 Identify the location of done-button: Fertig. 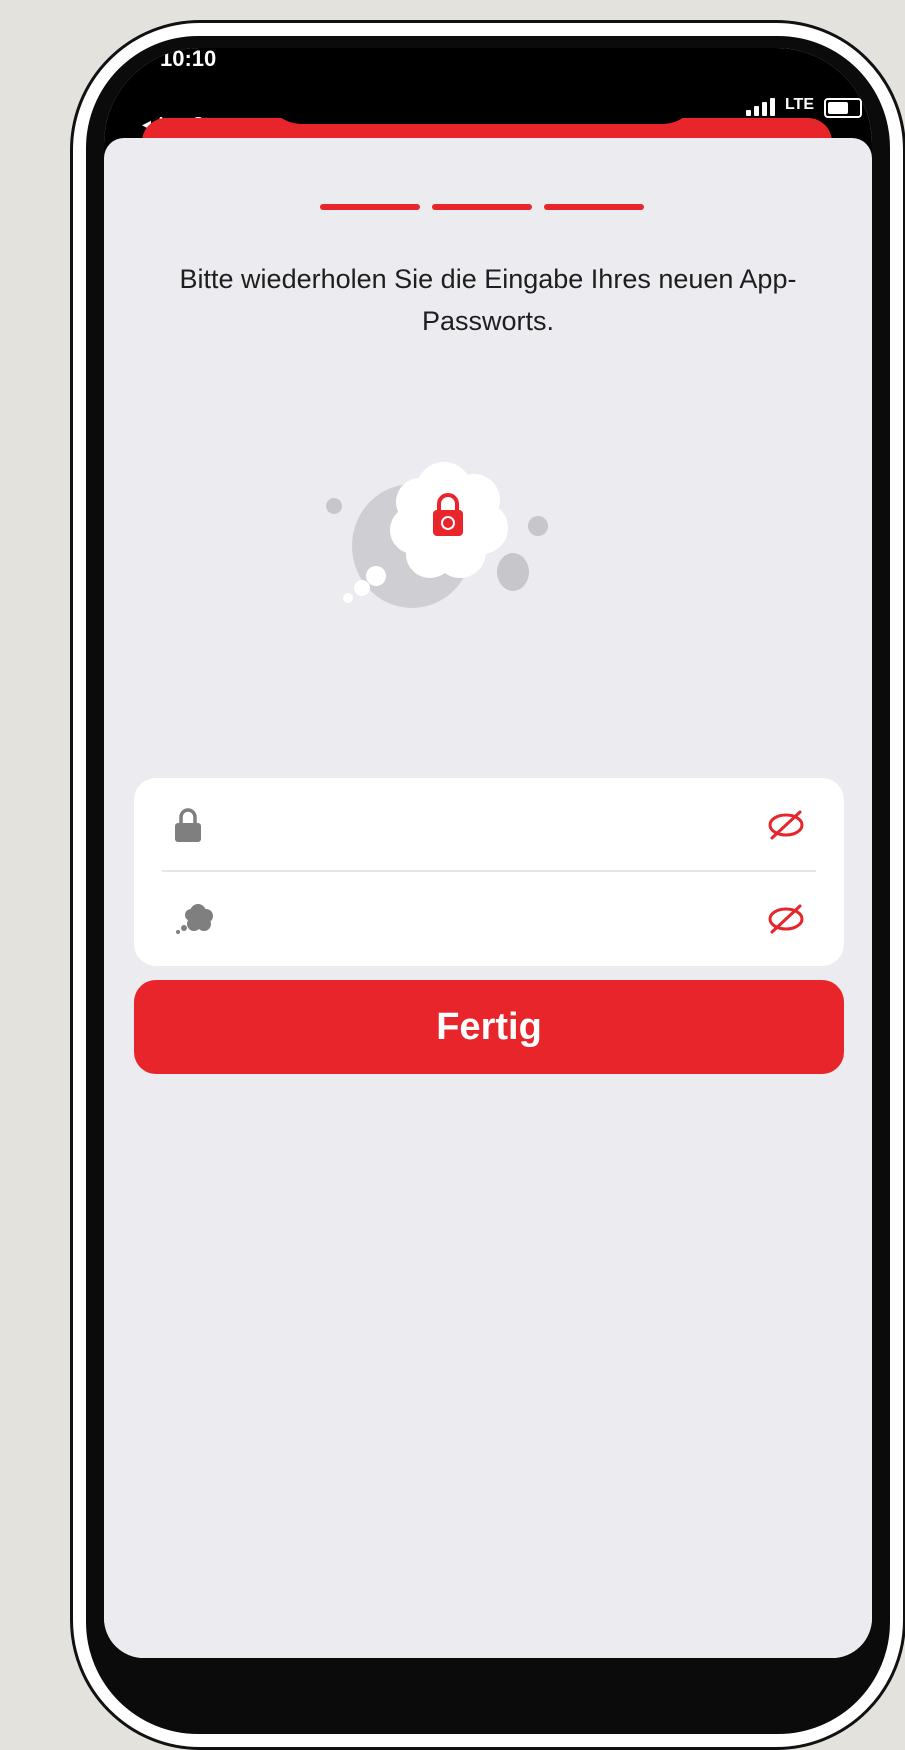
(489, 1027).